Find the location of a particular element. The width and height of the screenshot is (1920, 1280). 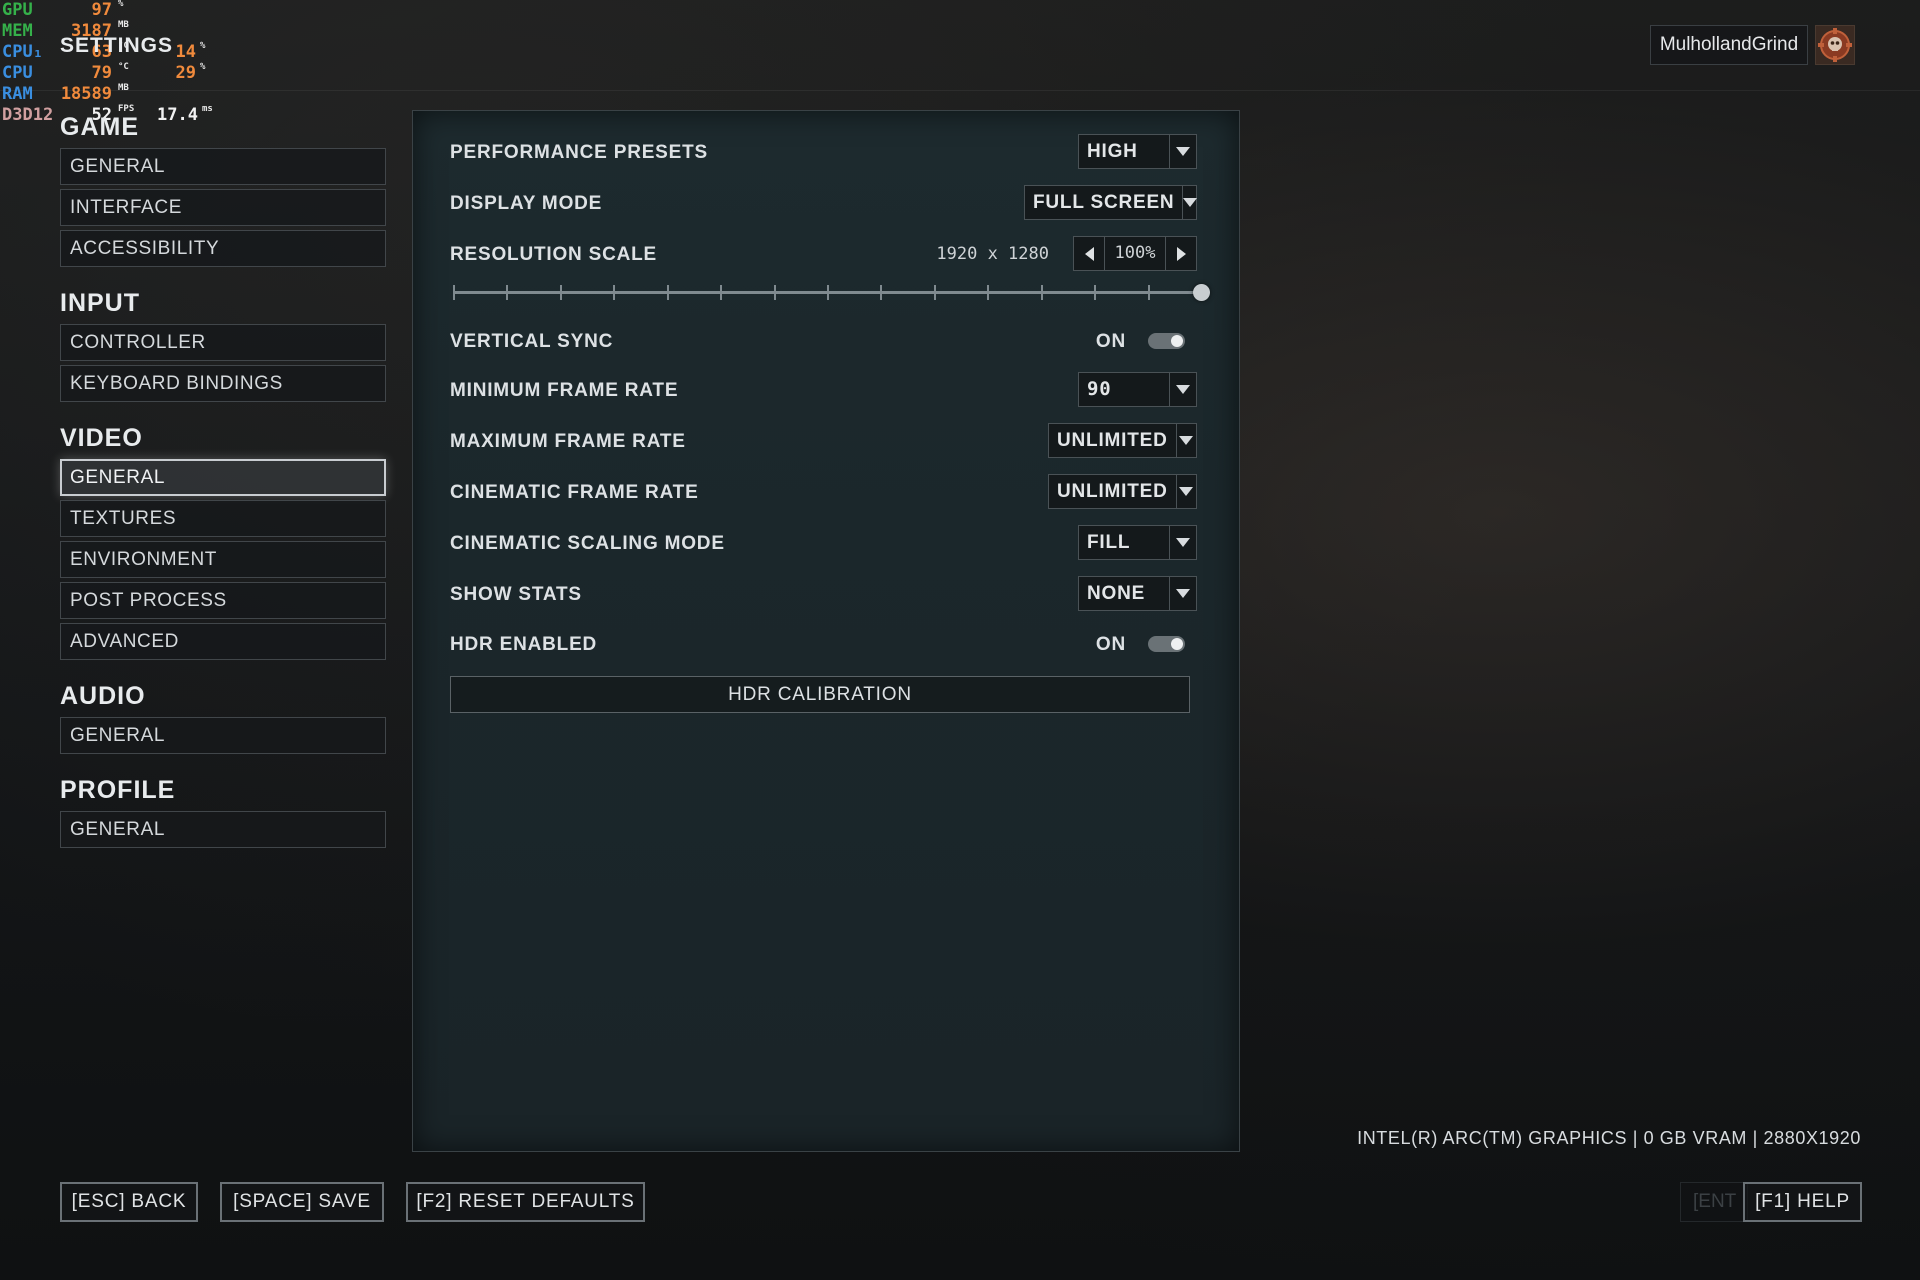

perf-label: D3D12 is located at coordinates (28, 115).